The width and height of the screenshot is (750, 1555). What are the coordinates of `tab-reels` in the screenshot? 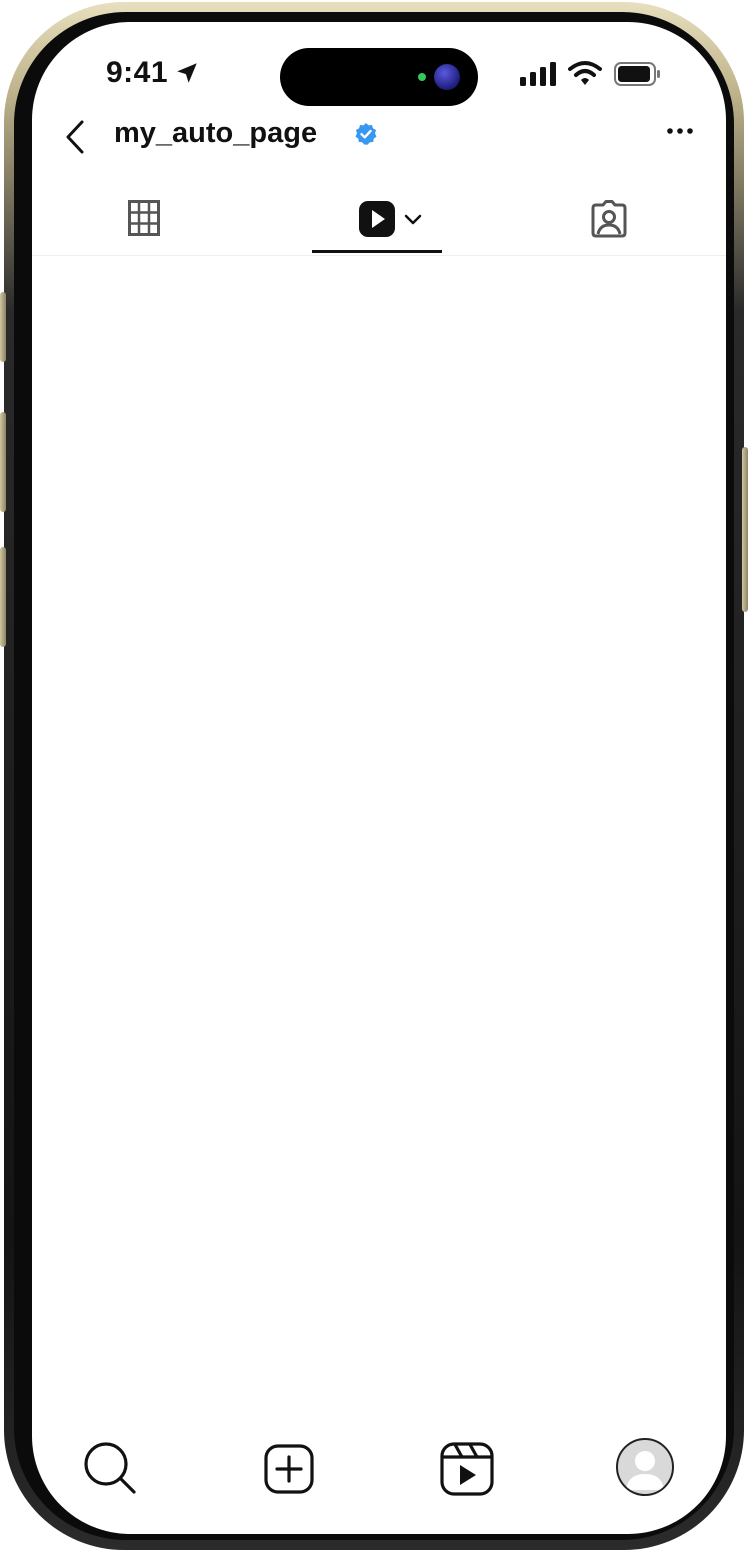 It's located at (377, 218).